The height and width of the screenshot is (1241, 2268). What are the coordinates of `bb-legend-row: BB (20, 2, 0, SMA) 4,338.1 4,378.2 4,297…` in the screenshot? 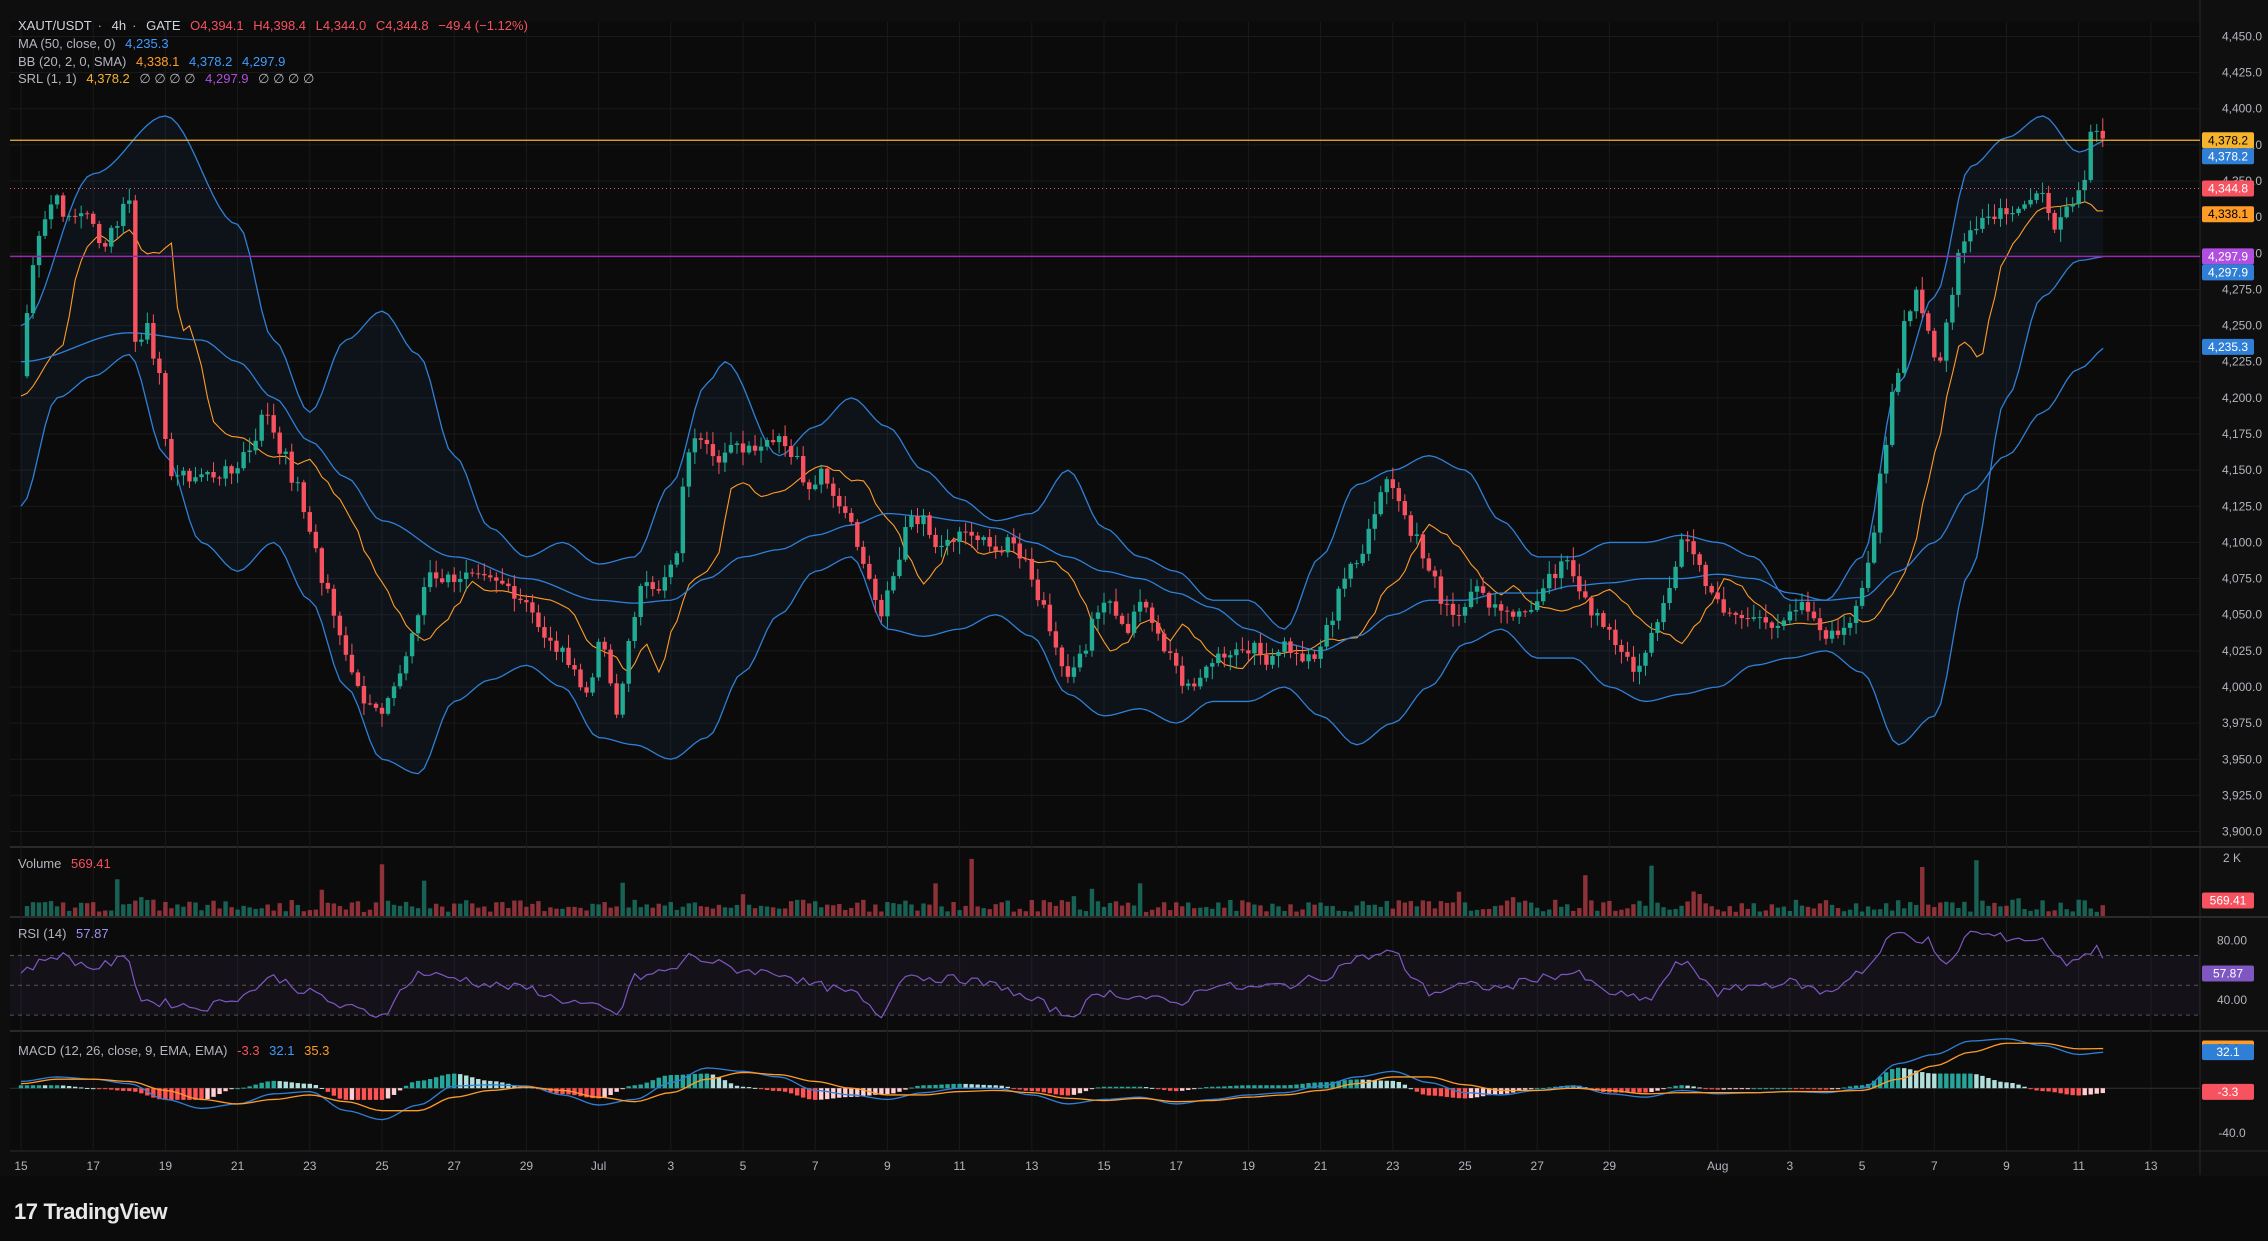 It's located at (154, 61).